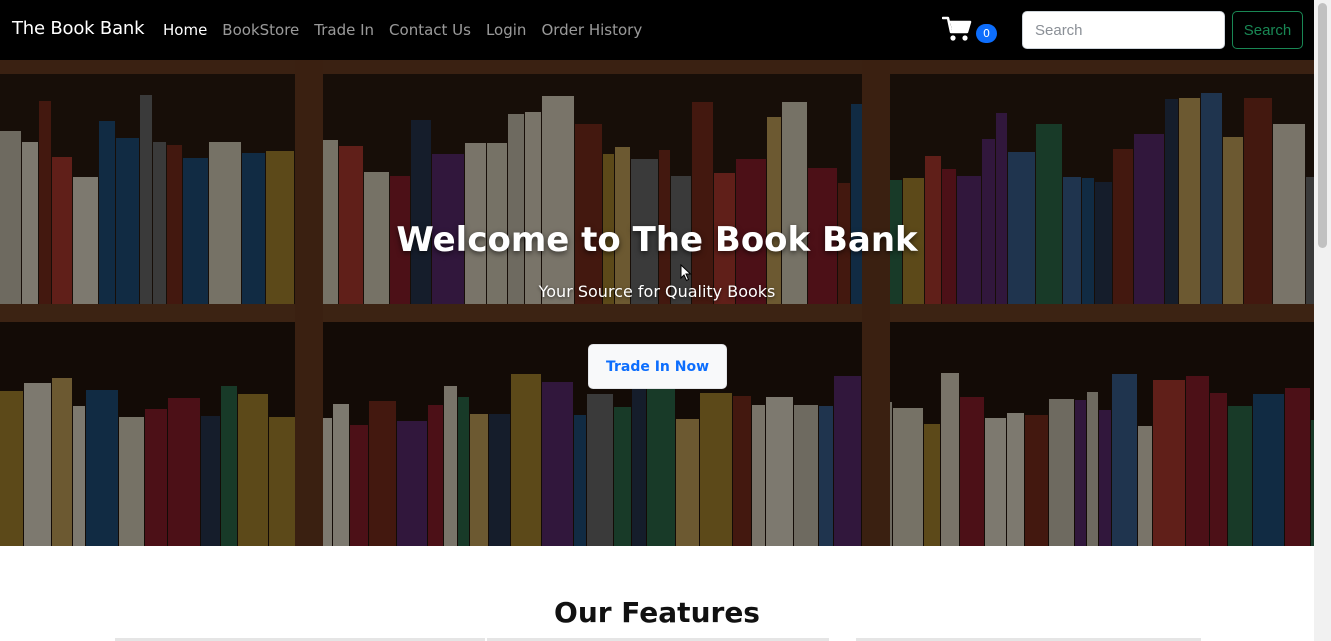 Image resolution: width=1331 pixels, height=641 pixels. Describe the element at coordinates (986, 33) in the screenshot. I see `cart-count-badge: 0` at that location.